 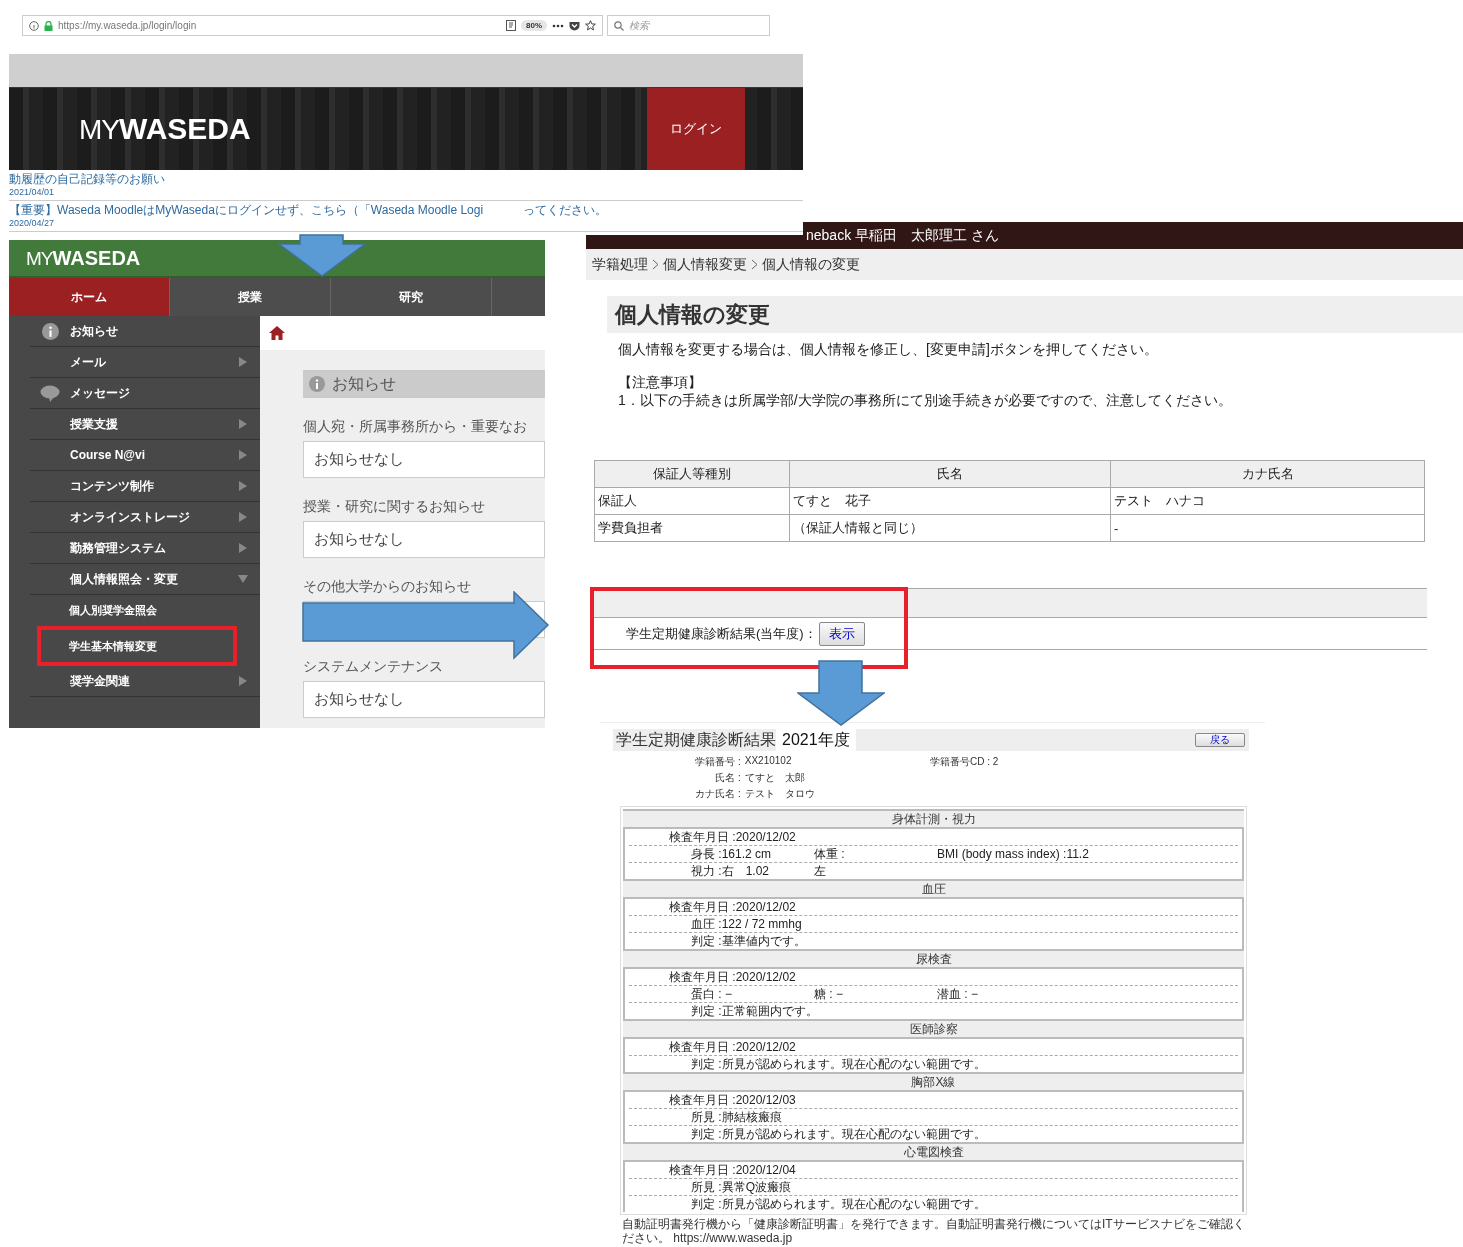 What do you see at coordinates (312, 25) in the screenshot?
I see `address-bar: https://my.waseda.jp/login/login 80%` at bounding box center [312, 25].